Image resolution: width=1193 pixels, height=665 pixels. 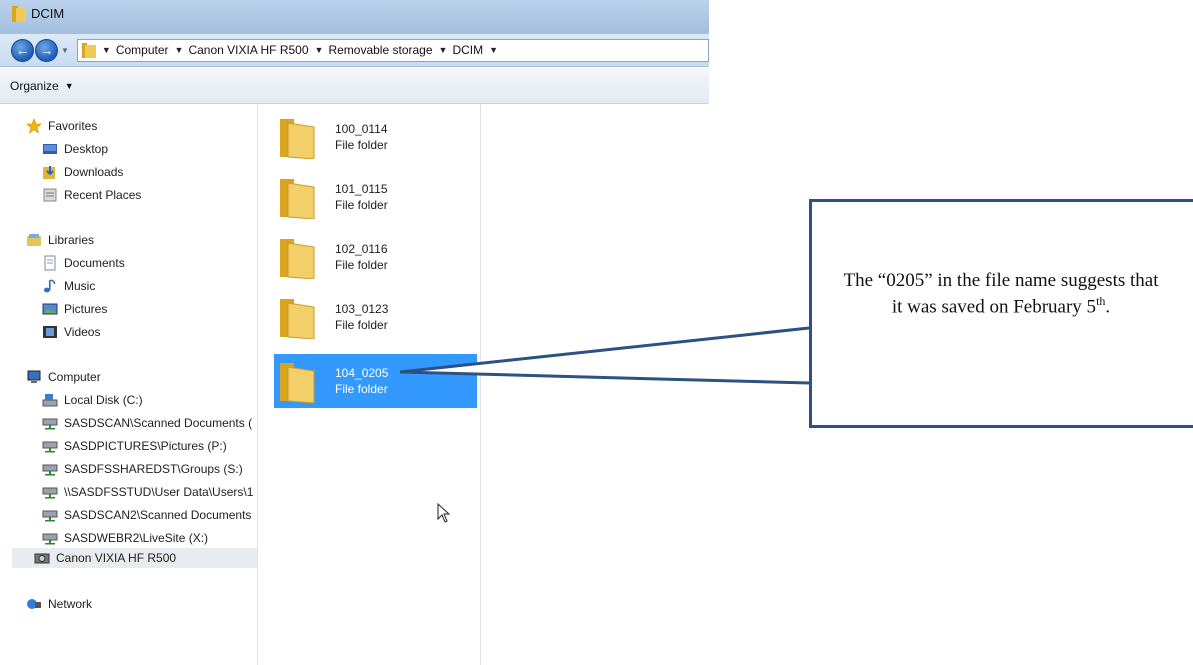 I want to click on nav-item-desktop: Desktop, so click(x=149, y=149).